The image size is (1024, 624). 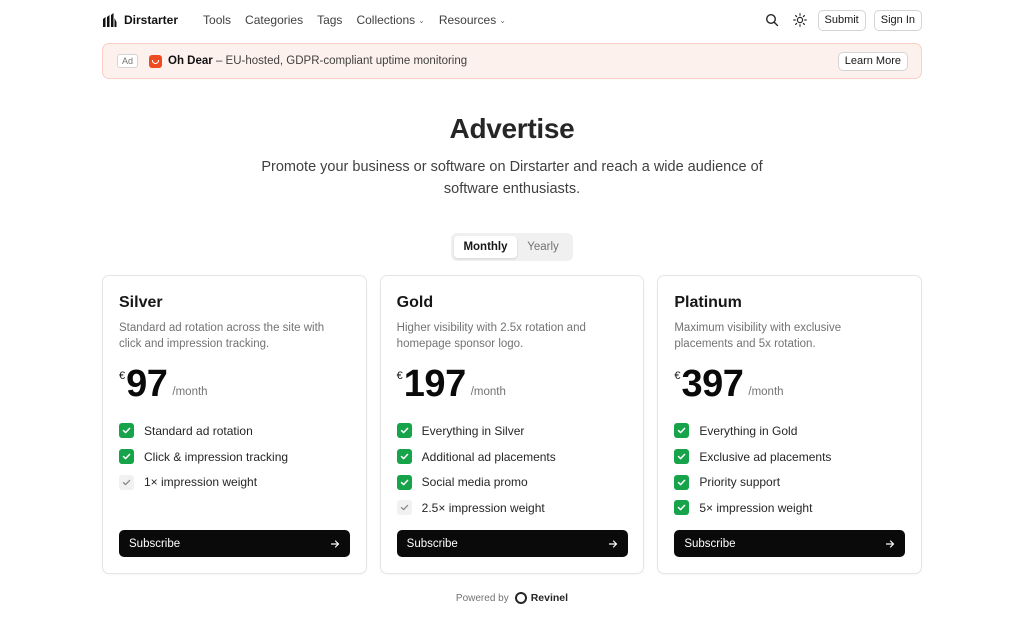 I want to click on feature-item: Additional ad placements, so click(x=476, y=457).